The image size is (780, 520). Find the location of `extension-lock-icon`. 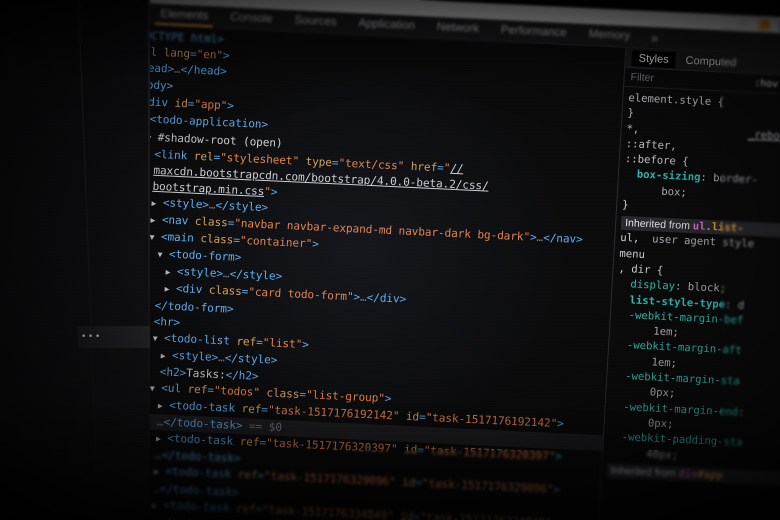

extension-lock-icon is located at coordinates (764, 24).